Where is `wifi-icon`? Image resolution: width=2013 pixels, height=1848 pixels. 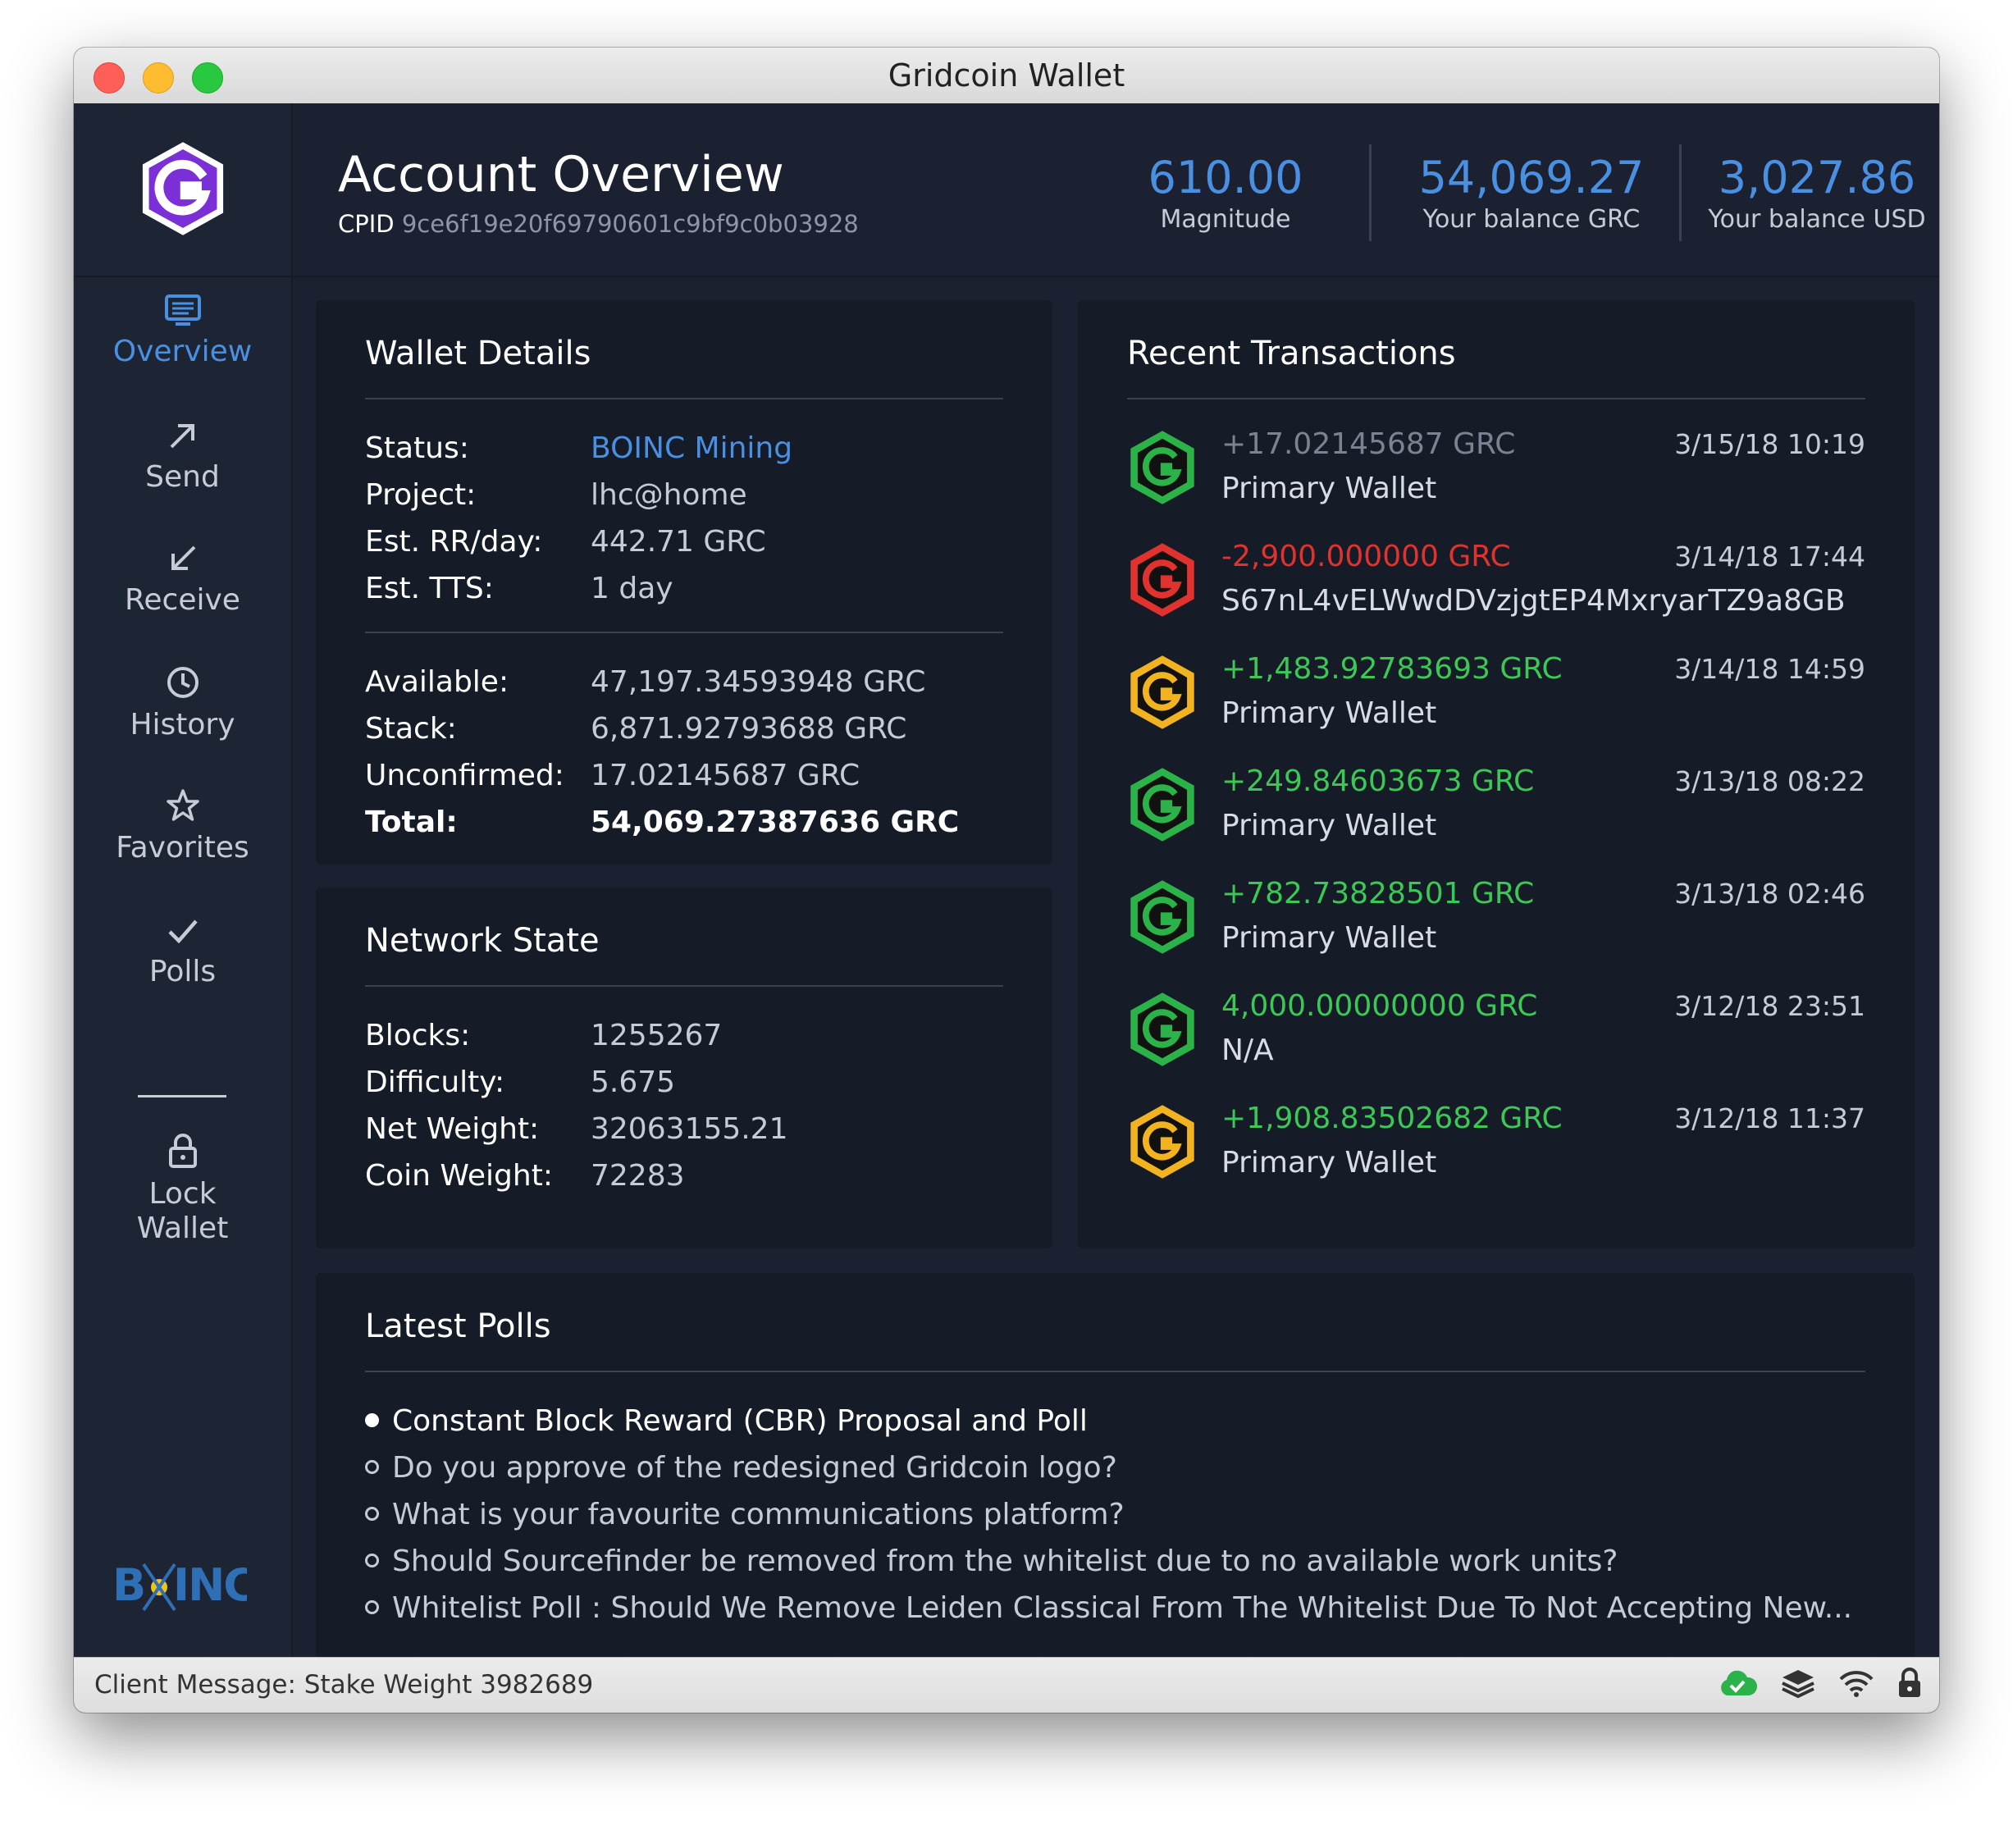
wifi-icon is located at coordinates (1856, 1684).